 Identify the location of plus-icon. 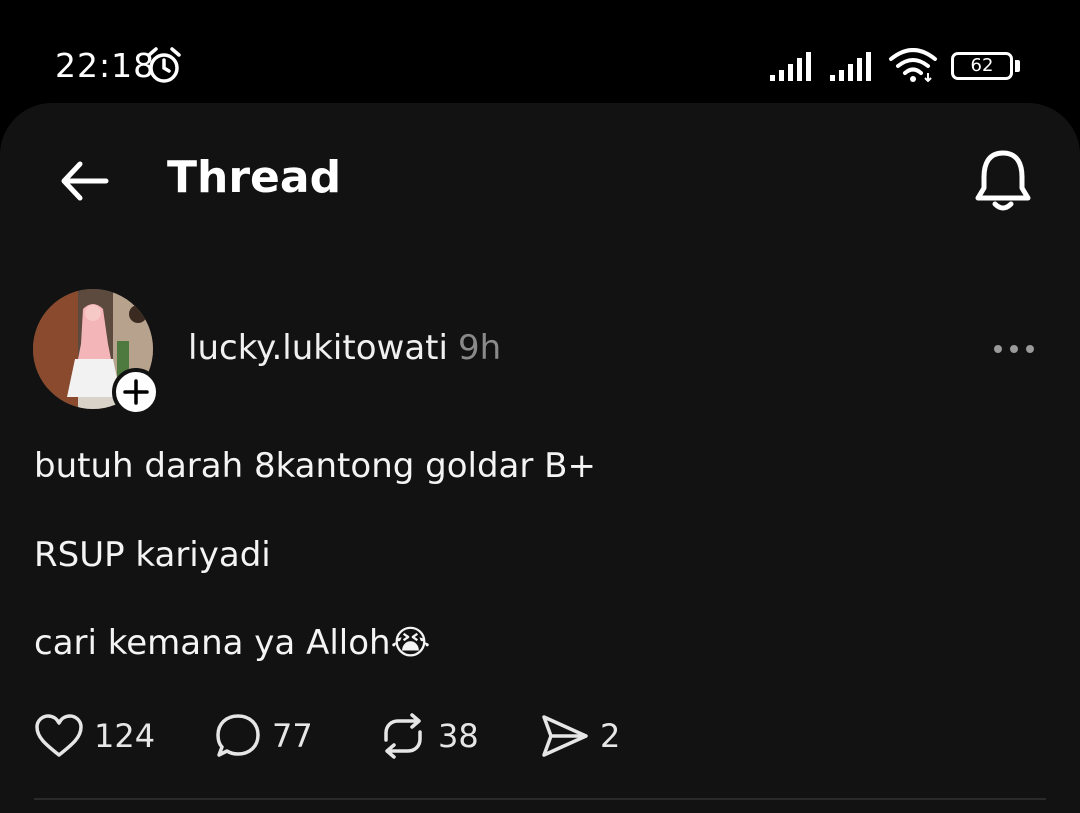
(136, 392).